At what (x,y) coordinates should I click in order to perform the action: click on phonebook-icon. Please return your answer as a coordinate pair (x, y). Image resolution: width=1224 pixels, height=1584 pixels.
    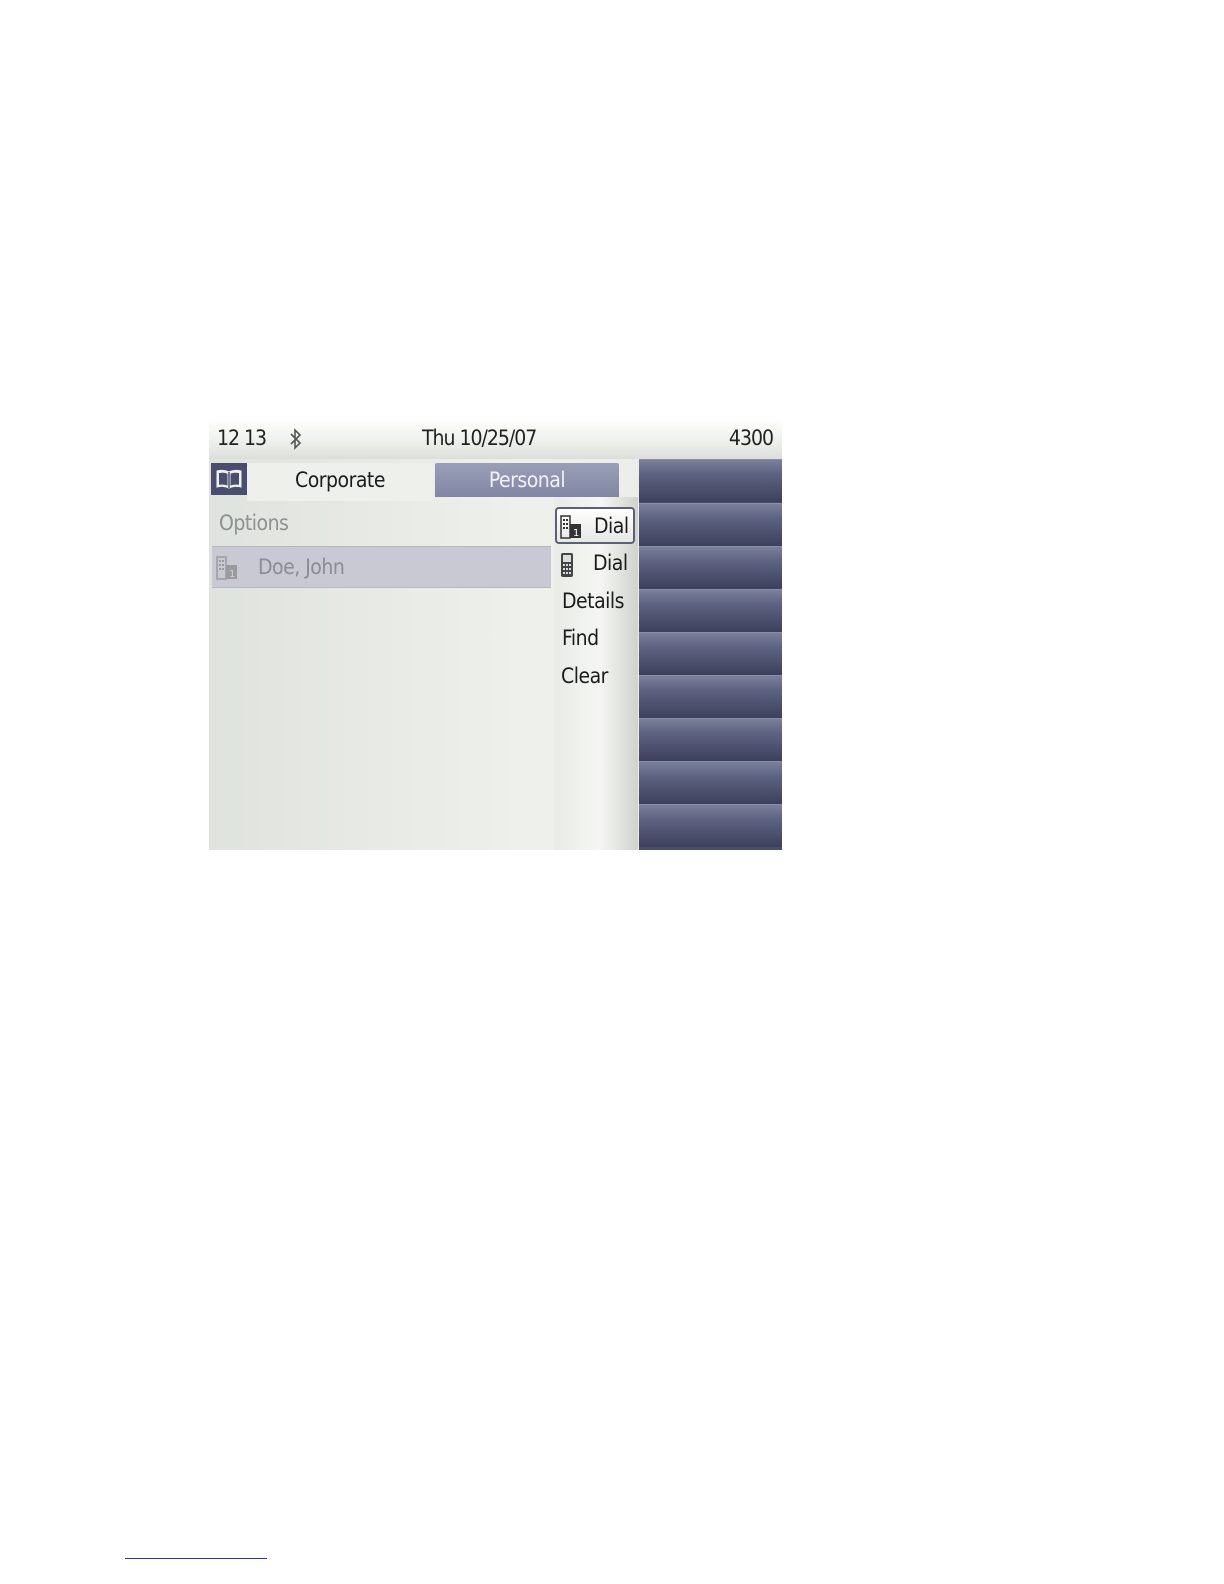
    Looking at the image, I should click on (229, 479).